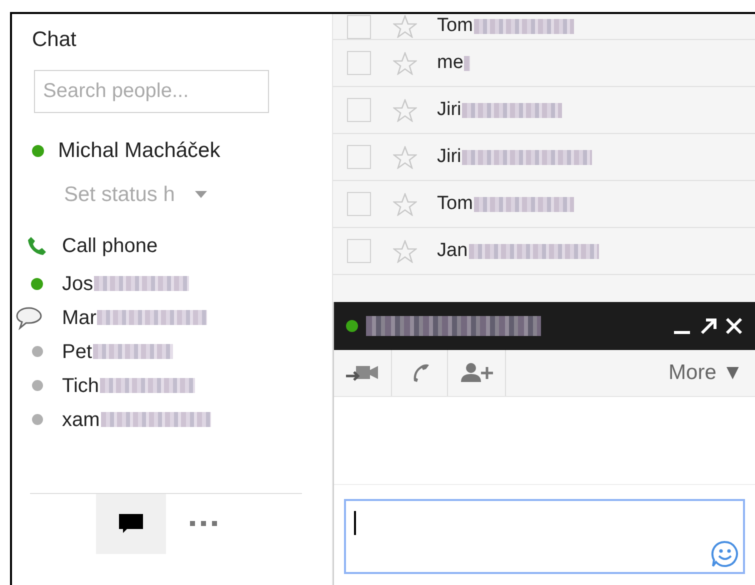 This screenshot has height=585, width=755. I want to click on sender-name: Jan, so click(518, 251).